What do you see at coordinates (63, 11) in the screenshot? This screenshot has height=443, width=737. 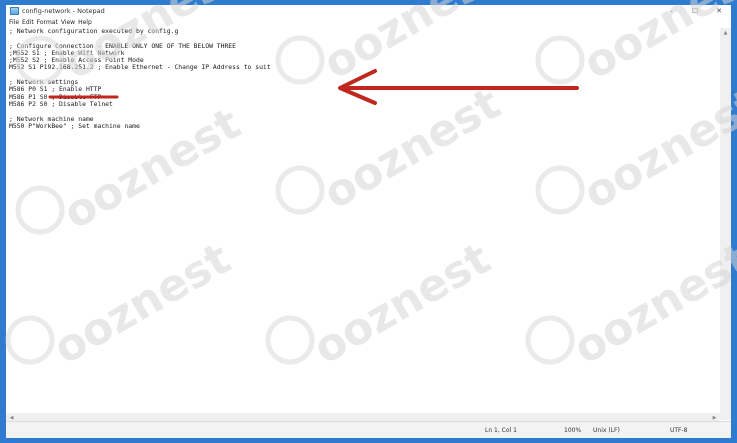 I see `window-title: config-network - Notepad` at bounding box center [63, 11].